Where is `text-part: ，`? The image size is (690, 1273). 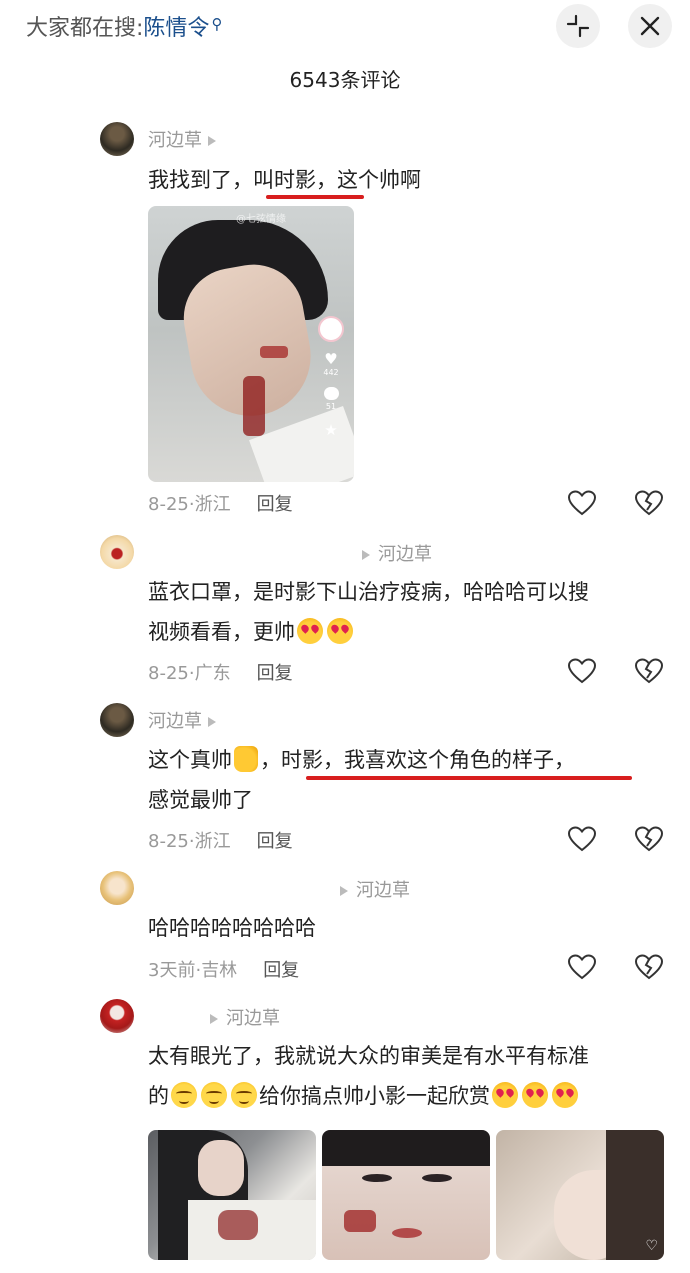 text-part: ， is located at coordinates (270, 760).